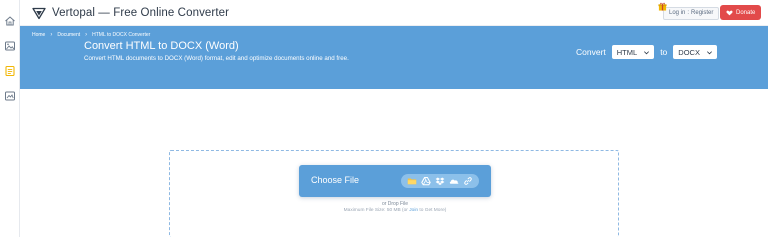 The image size is (768, 240). What do you see at coordinates (10, 118) in the screenshot?
I see `sidebar-rail` at bounding box center [10, 118].